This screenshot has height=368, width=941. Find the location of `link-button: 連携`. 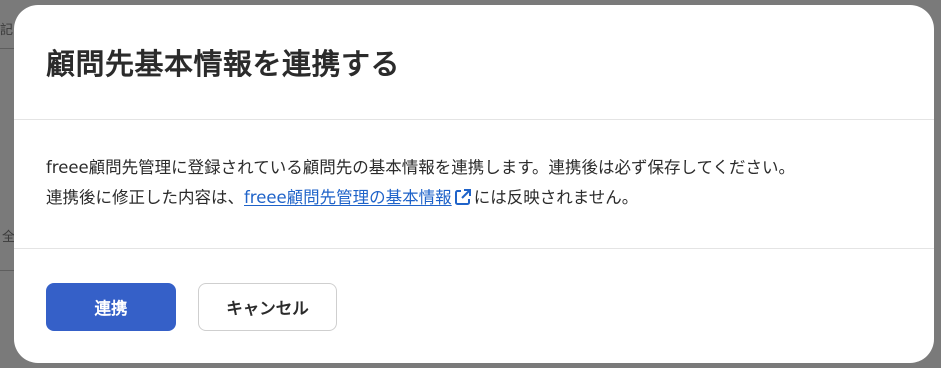

link-button: 連携 is located at coordinates (111, 307).